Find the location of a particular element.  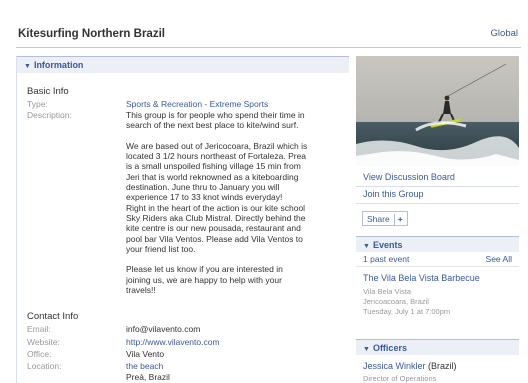

description-line: your friend list too. is located at coordinates (161, 248).